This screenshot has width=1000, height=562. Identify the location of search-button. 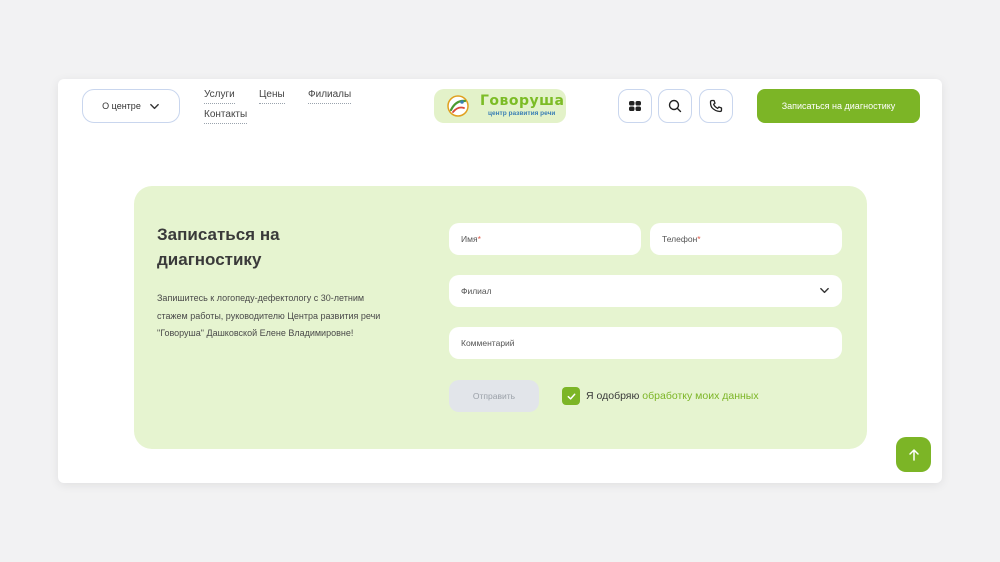
(675, 106).